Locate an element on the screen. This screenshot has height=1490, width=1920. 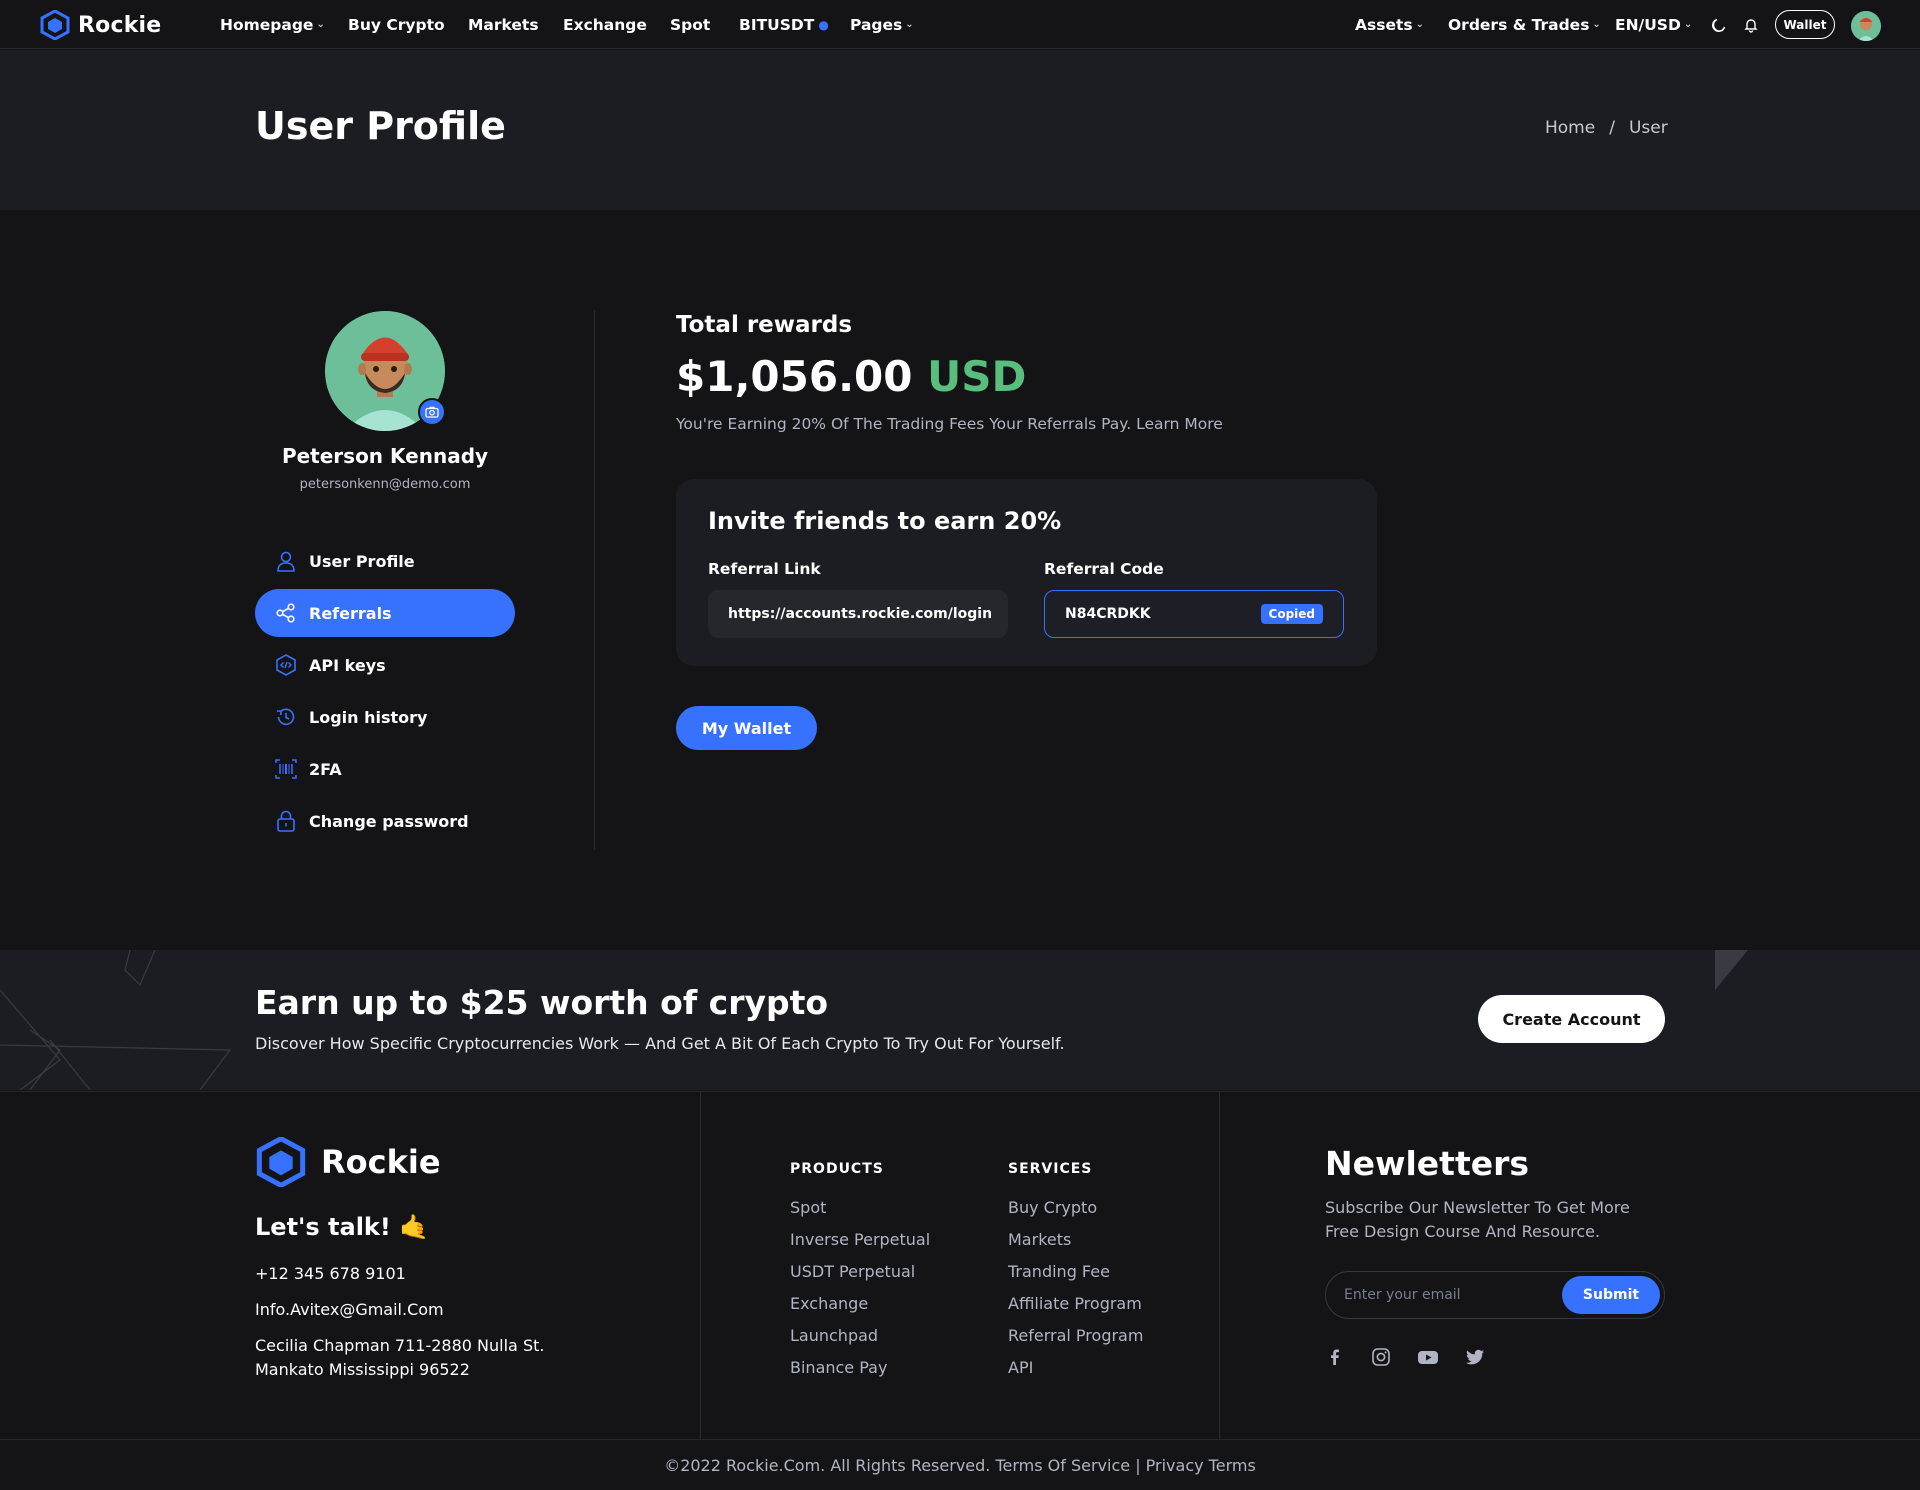
menu-item-user-profile: User Profile is located at coordinates (385, 561).